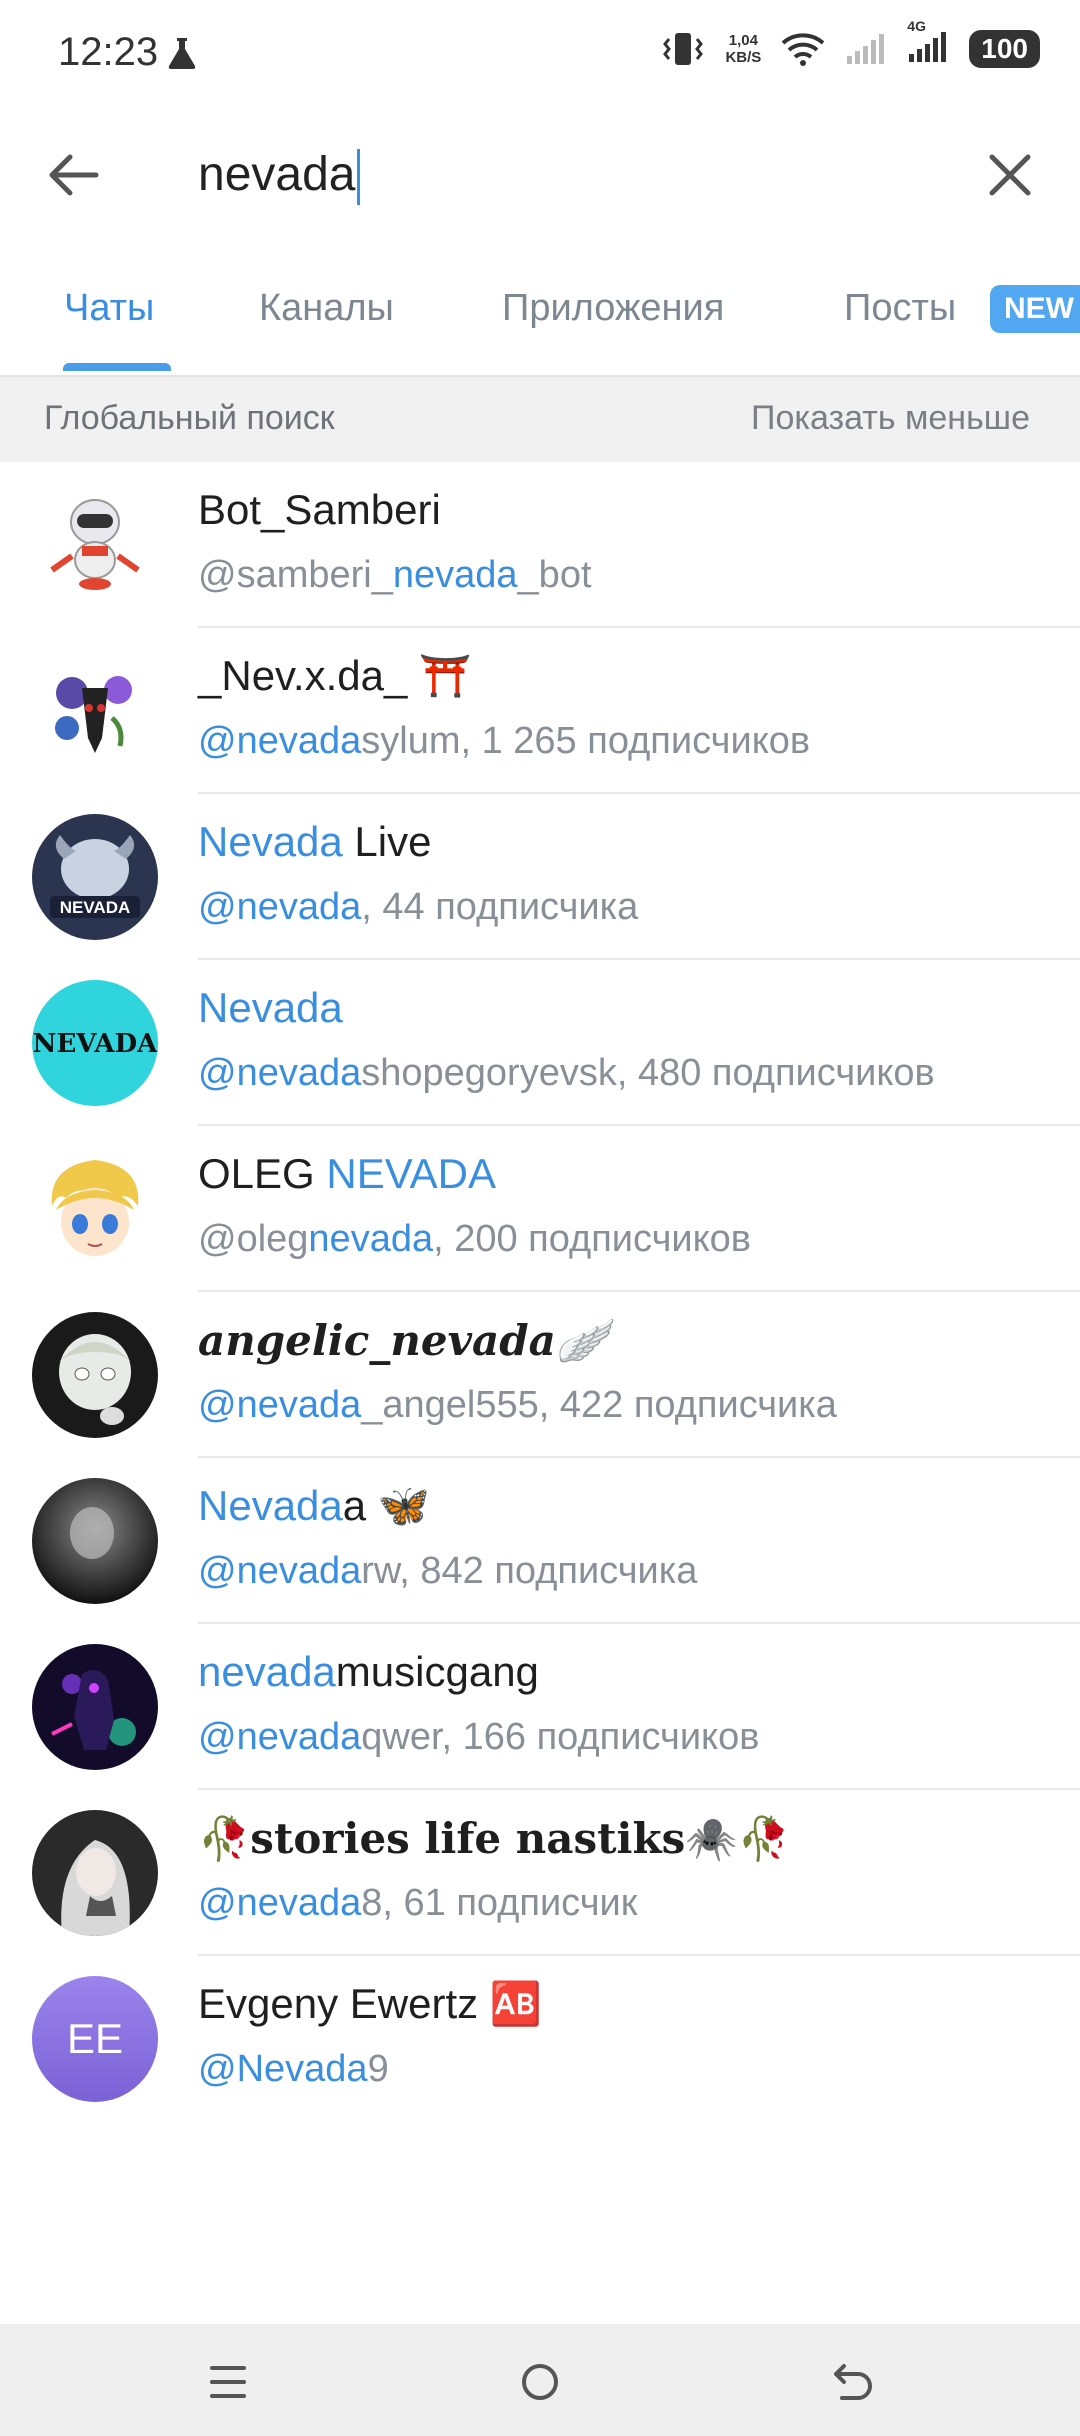 The width and height of the screenshot is (1080, 2436). What do you see at coordinates (319, 509) in the screenshot?
I see `chat-name: Bot_Samberi` at bounding box center [319, 509].